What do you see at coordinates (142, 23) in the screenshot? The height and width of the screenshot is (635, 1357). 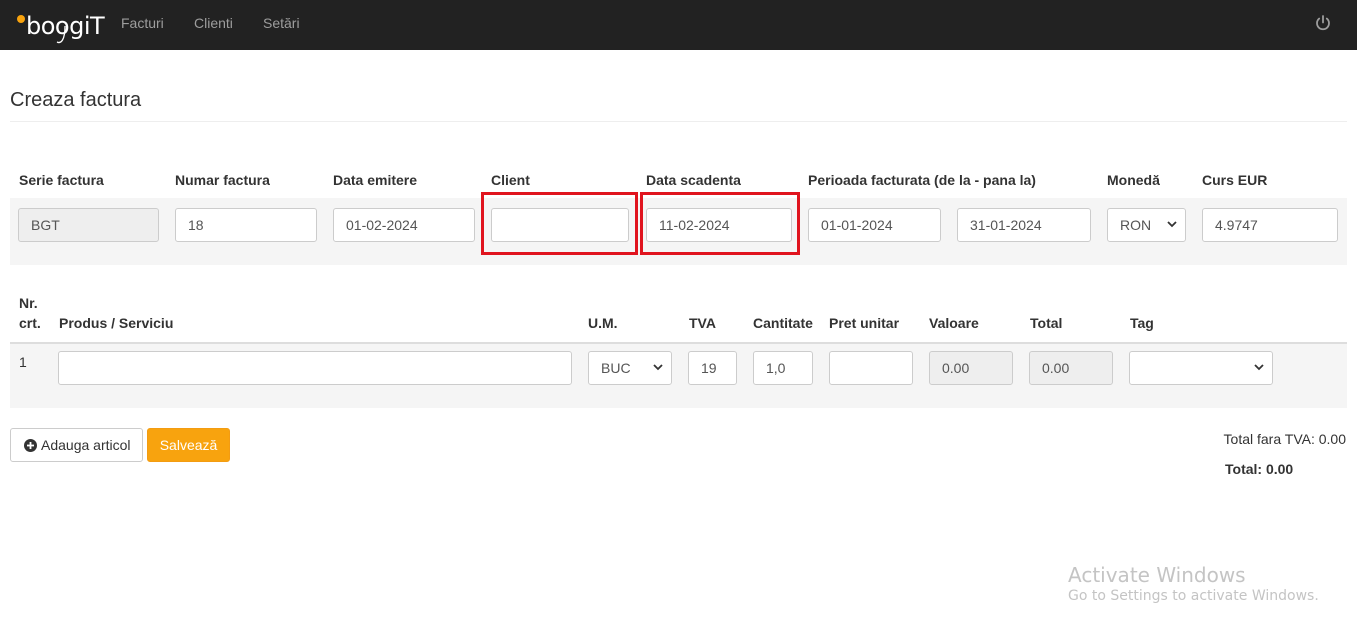 I see `nav-link-facturi: Facturi` at bounding box center [142, 23].